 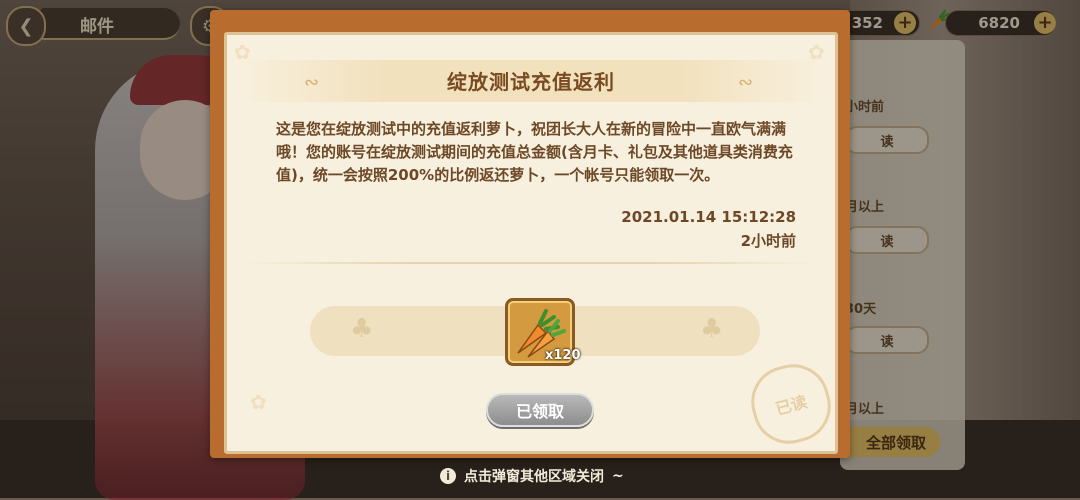 What do you see at coordinates (618, 476) in the screenshot?
I see `tilde-icon: ~` at bounding box center [618, 476].